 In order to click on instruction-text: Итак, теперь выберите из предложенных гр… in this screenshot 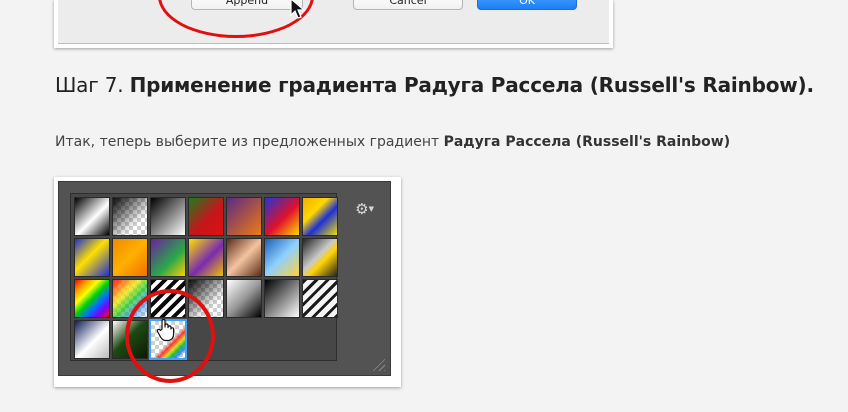, I will do `click(249, 142)`.